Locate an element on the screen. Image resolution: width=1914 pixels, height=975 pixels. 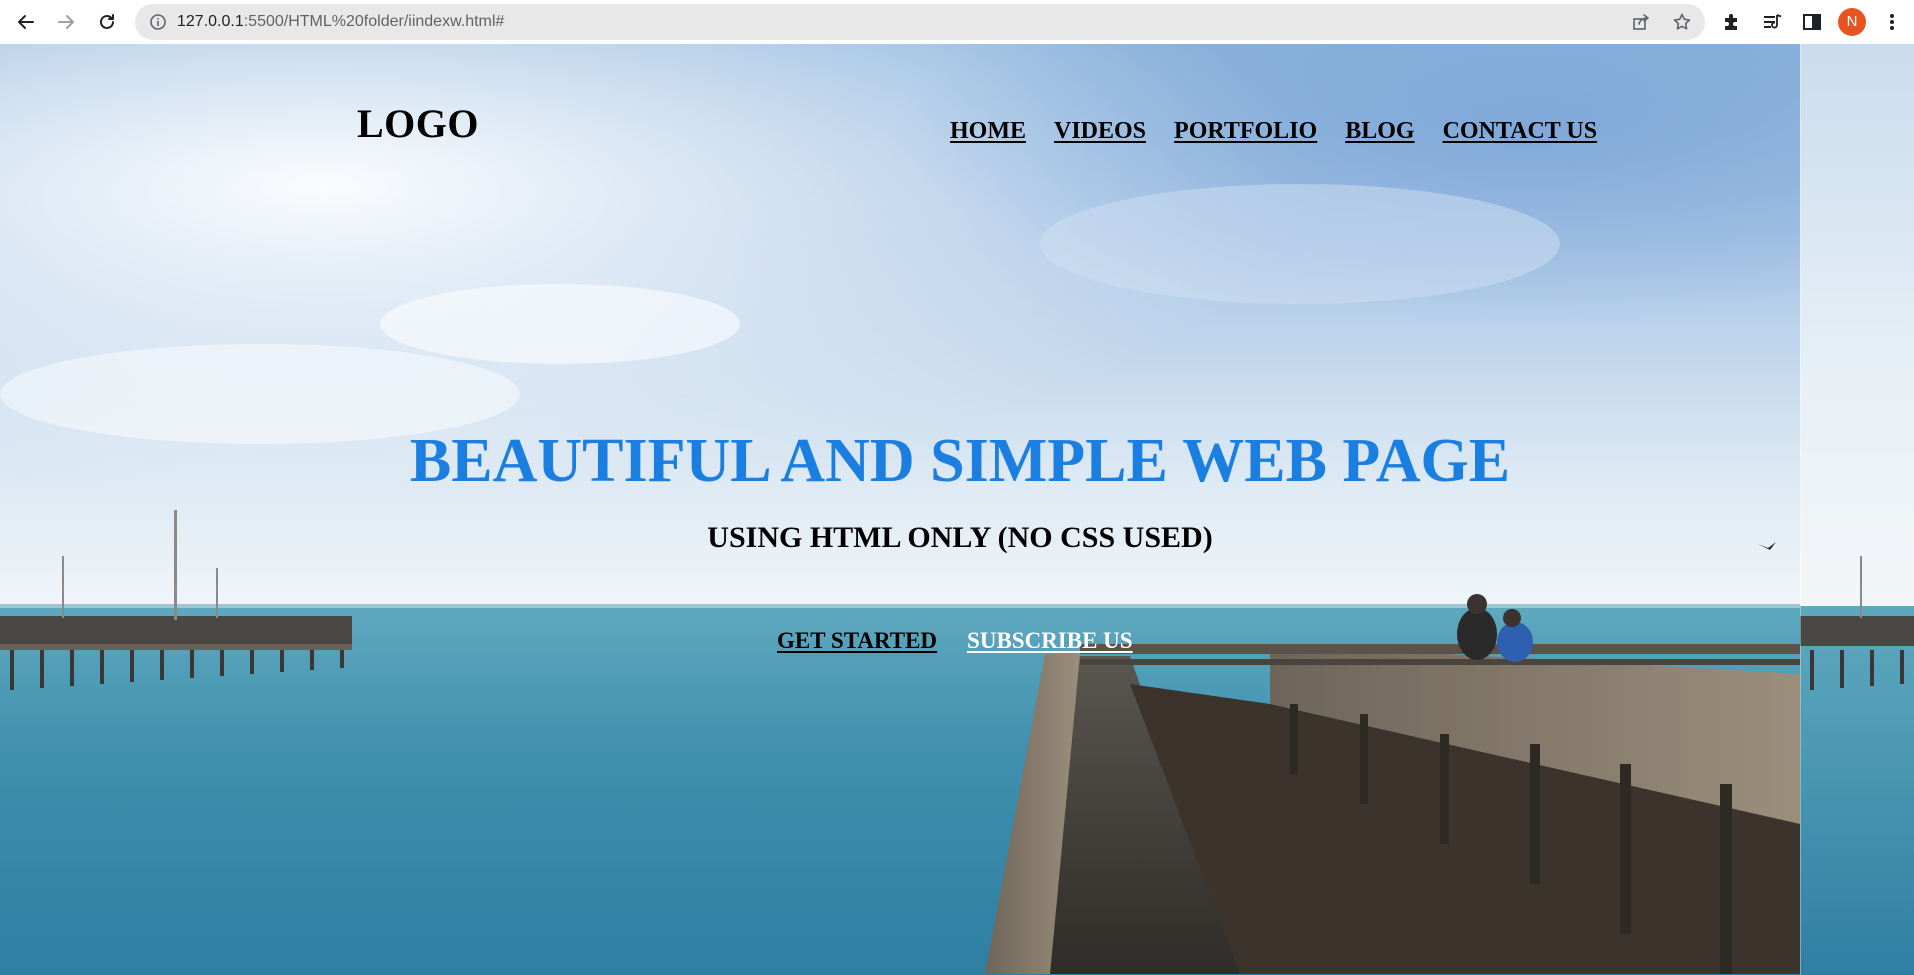
nav-blog: BLOG is located at coordinates (1379, 131).